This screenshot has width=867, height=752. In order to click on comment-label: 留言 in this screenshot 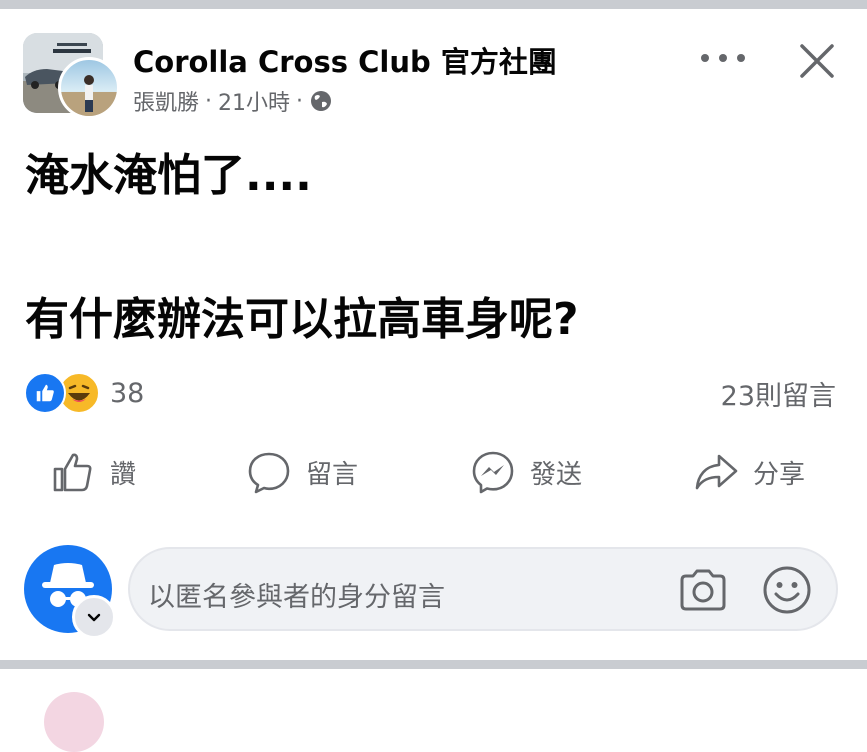, I will do `click(332, 474)`.